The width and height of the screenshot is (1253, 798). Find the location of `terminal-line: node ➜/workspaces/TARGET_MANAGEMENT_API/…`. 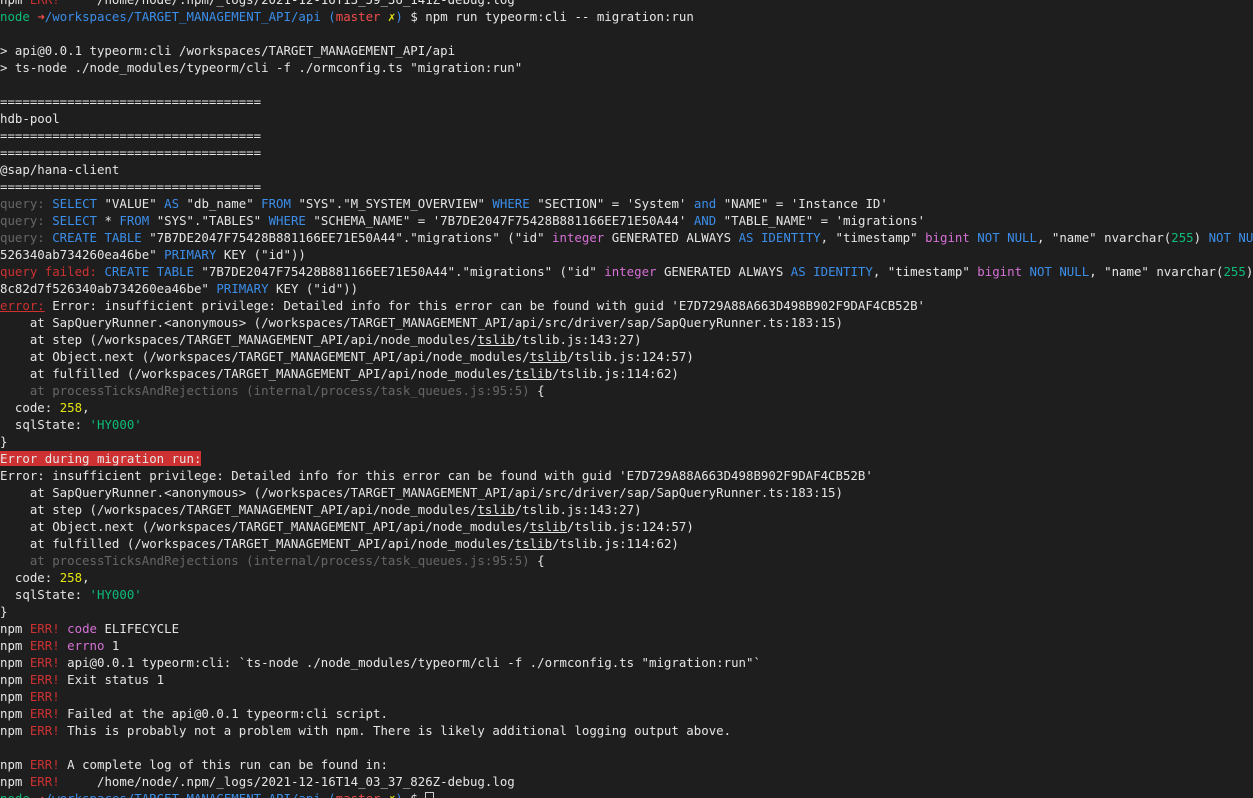

terminal-line: node ➜/workspaces/TARGET_MANAGEMENT_API/… is located at coordinates (626, 794).